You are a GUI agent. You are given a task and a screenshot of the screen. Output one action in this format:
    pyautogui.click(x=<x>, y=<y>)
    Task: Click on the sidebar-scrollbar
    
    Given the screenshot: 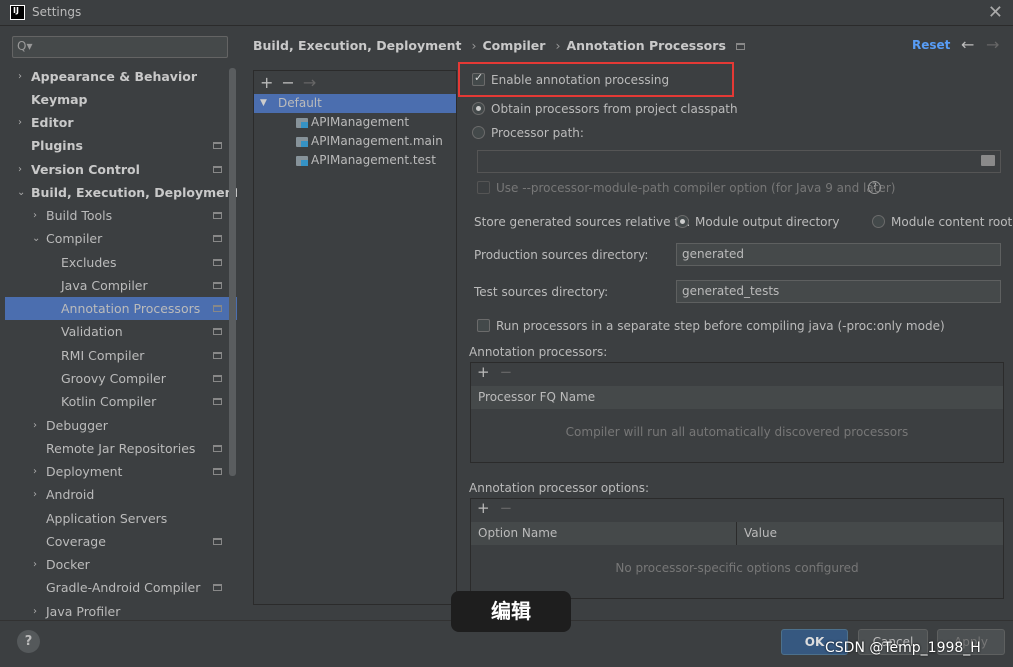 What is the action you would take?
    pyautogui.click(x=232, y=272)
    